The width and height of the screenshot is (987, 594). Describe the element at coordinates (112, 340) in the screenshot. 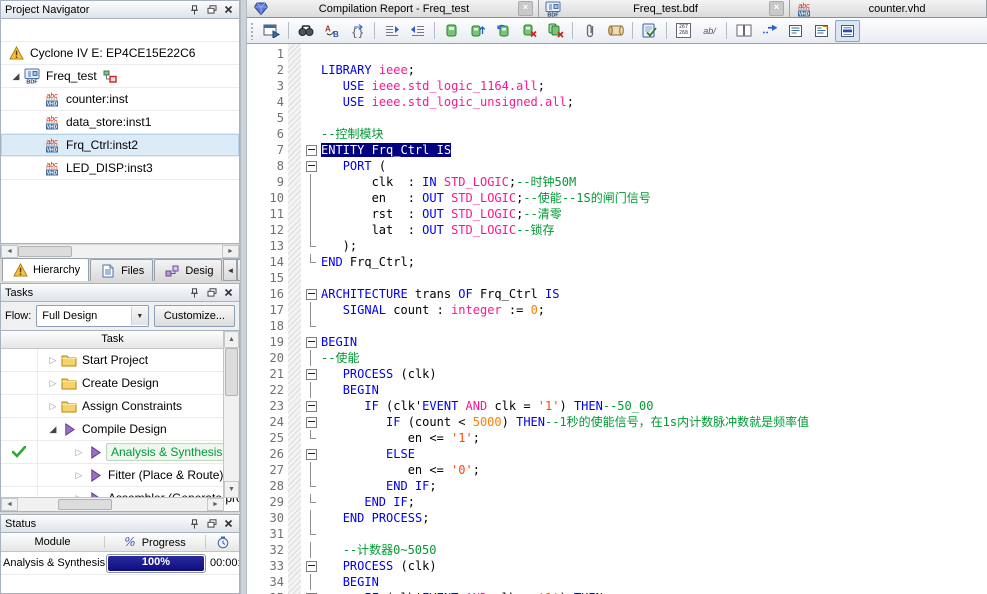

I see `task-column-header: Task` at that location.